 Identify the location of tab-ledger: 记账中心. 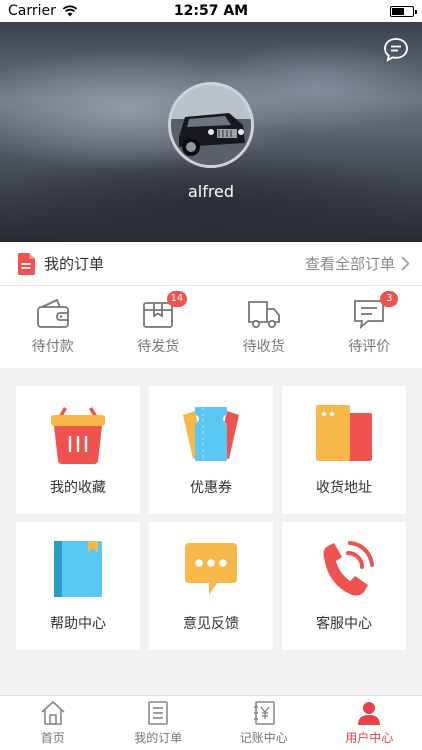
(264, 723).